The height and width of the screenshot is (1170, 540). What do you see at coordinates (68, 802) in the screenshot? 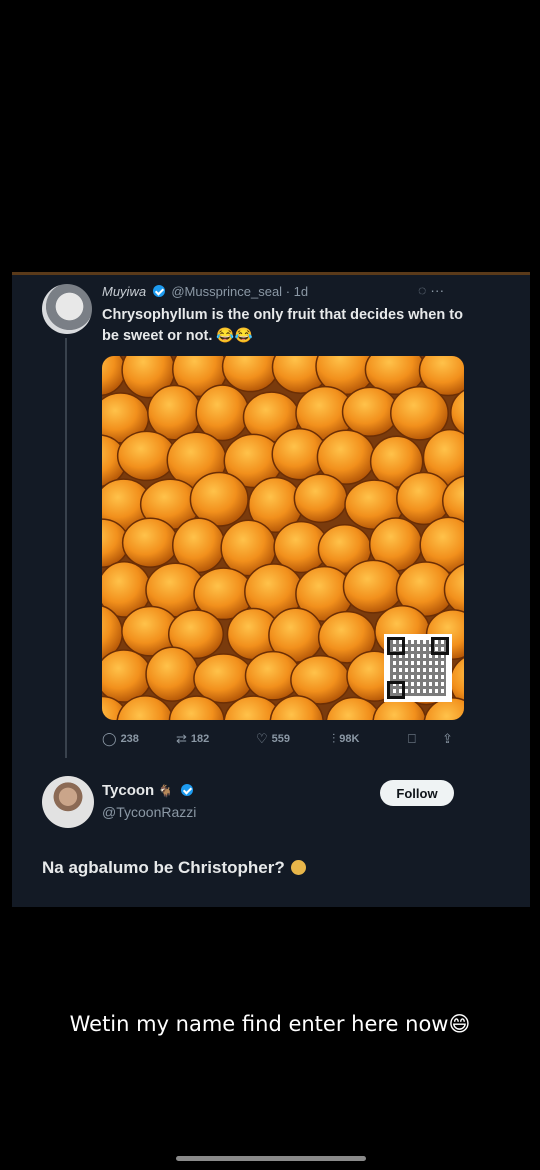
I see `reply-user-avatar` at bounding box center [68, 802].